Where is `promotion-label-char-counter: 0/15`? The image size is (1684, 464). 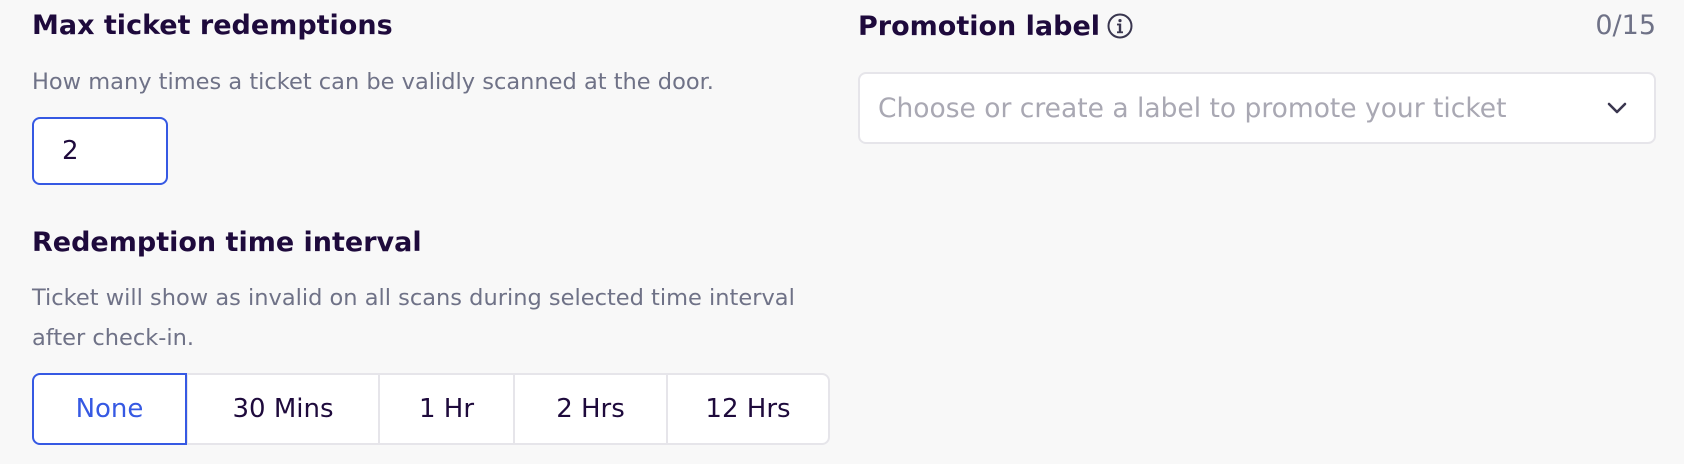
promotion-label-char-counter: 0/15 is located at coordinates (1625, 25).